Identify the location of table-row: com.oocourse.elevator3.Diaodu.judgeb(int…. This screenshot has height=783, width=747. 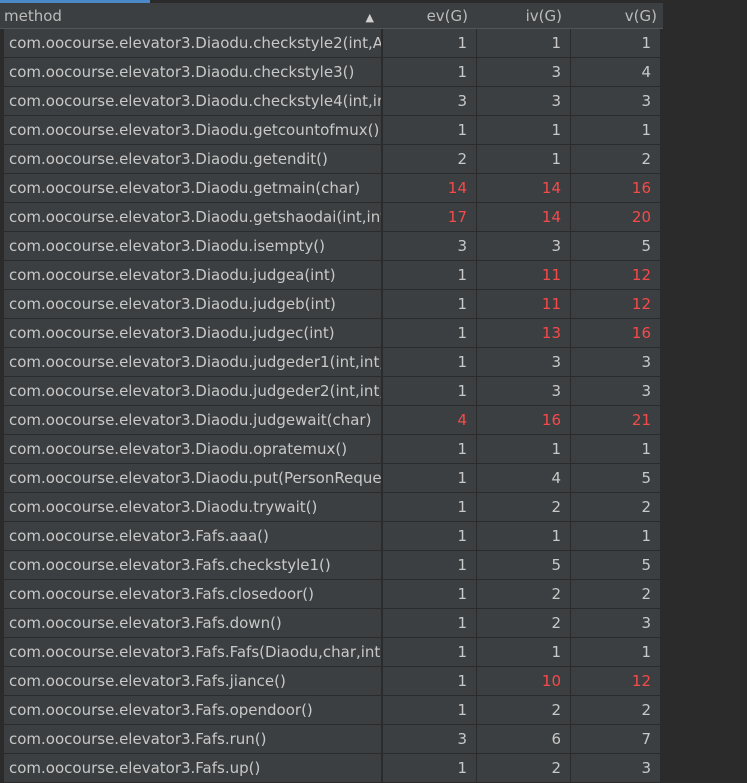
(330, 304).